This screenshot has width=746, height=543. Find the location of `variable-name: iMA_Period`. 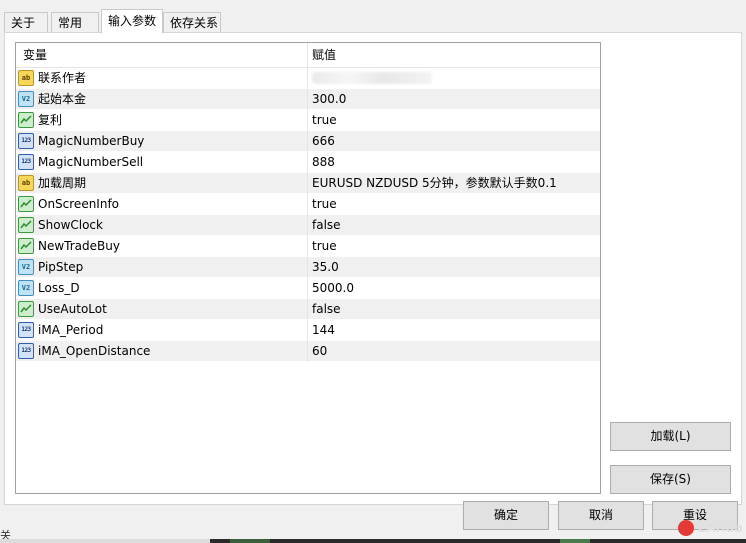

variable-name: iMA_Period is located at coordinates (71, 330).